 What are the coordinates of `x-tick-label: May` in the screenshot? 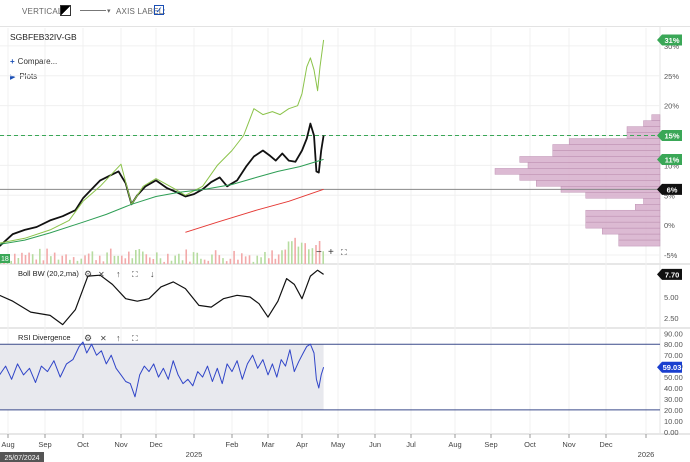 It's located at (338, 444).